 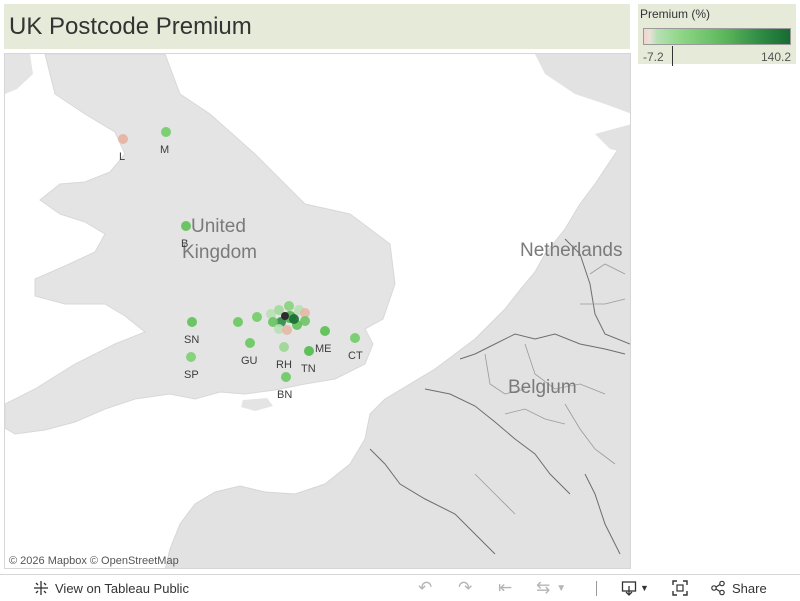 What do you see at coordinates (355, 356) in the screenshot?
I see `postcode-label-ct: CT` at bounding box center [355, 356].